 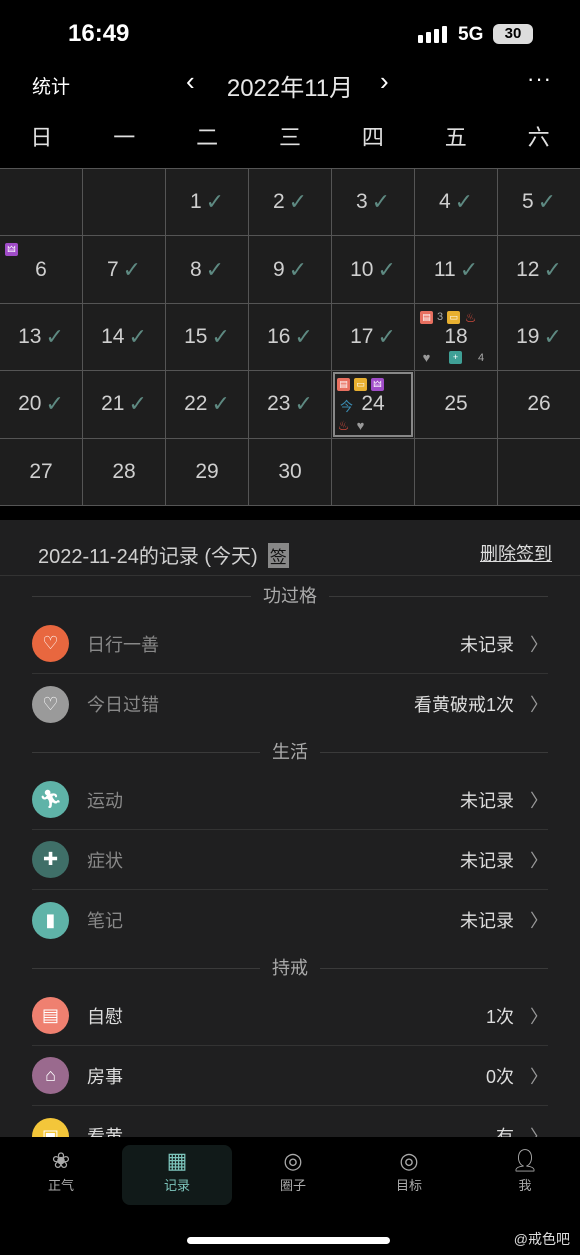 What do you see at coordinates (527, 202) in the screenshot?
I see `day-number: 5` at bounding box center [527, 202].